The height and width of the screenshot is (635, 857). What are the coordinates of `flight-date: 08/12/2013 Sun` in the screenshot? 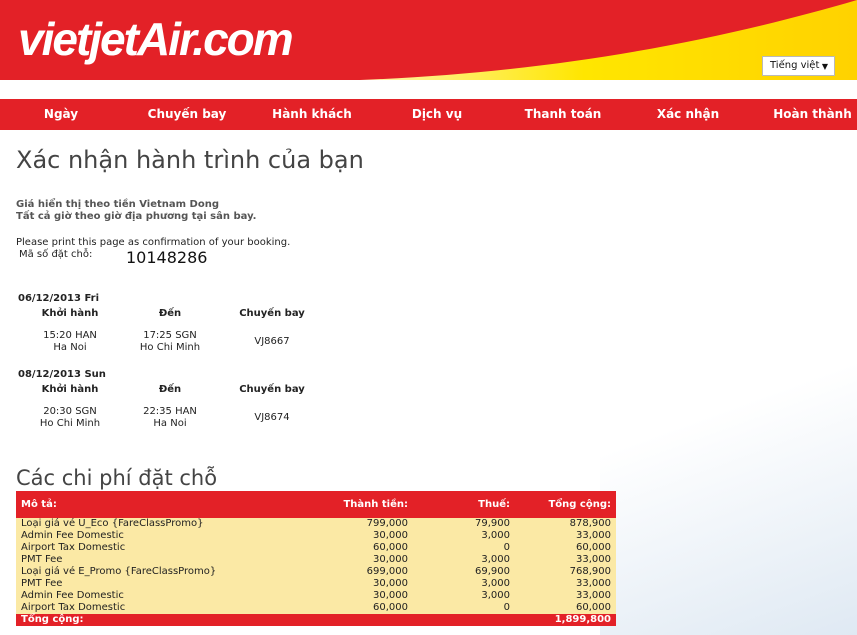 It's located at (62, 374).